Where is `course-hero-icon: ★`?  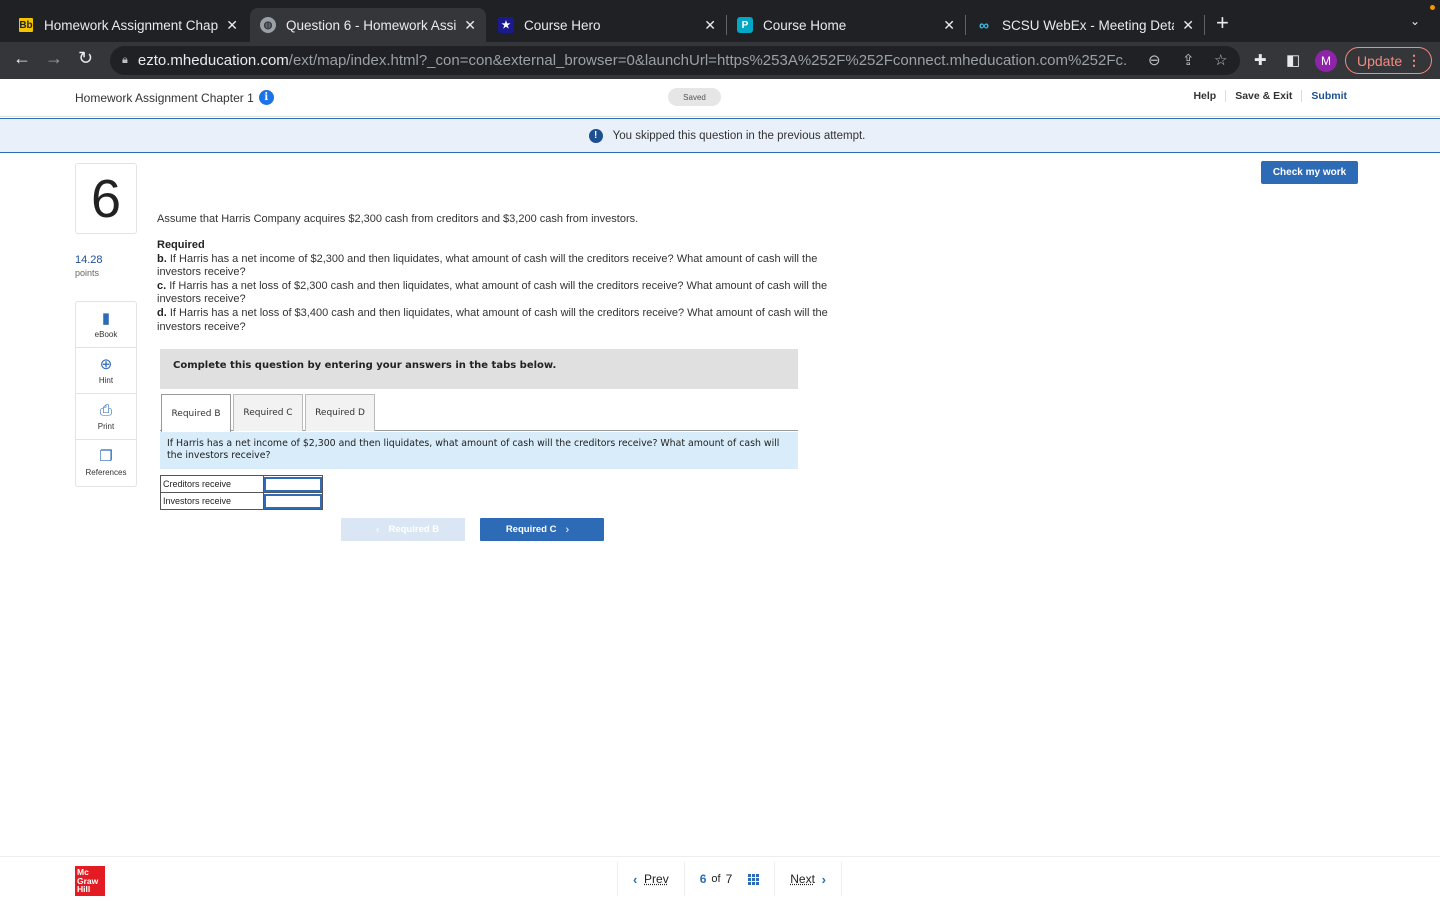 course-hero-icon: ★ is located at coordinates (506, 25).